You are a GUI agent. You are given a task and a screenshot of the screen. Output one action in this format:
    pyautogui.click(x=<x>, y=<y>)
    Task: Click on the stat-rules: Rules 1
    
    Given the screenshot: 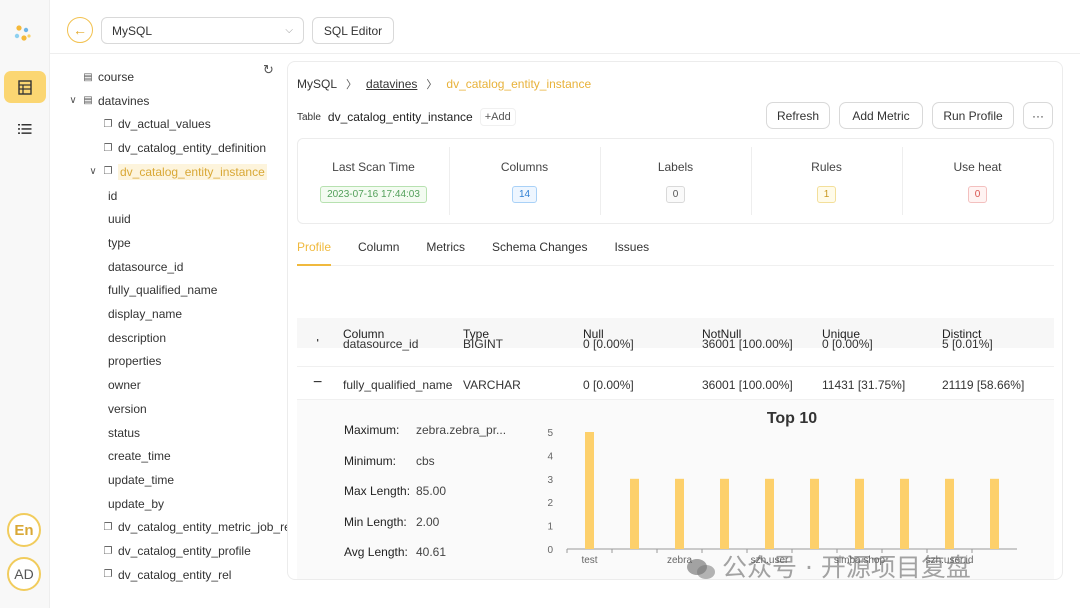 What is the action you would take?
    pyautogui.click(x=826, y=181)
    